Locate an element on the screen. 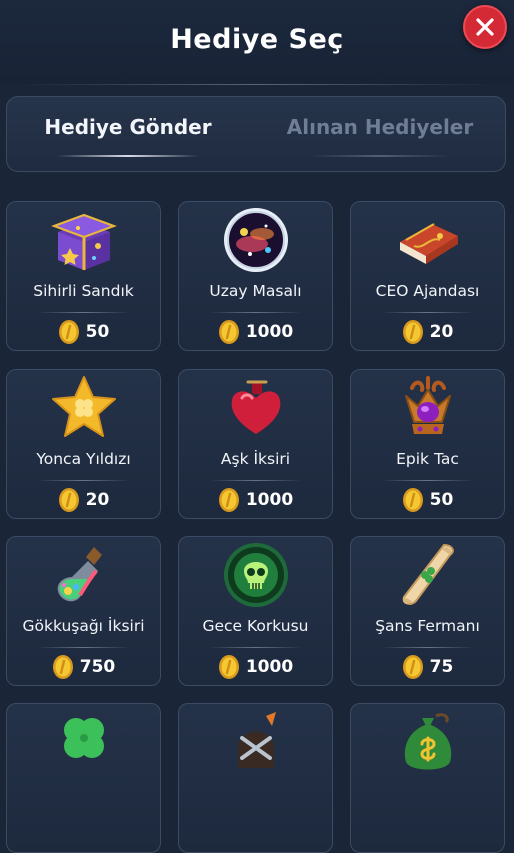  gift-name: Gökkuşağı İksiri is located at coordinates (83, 626).